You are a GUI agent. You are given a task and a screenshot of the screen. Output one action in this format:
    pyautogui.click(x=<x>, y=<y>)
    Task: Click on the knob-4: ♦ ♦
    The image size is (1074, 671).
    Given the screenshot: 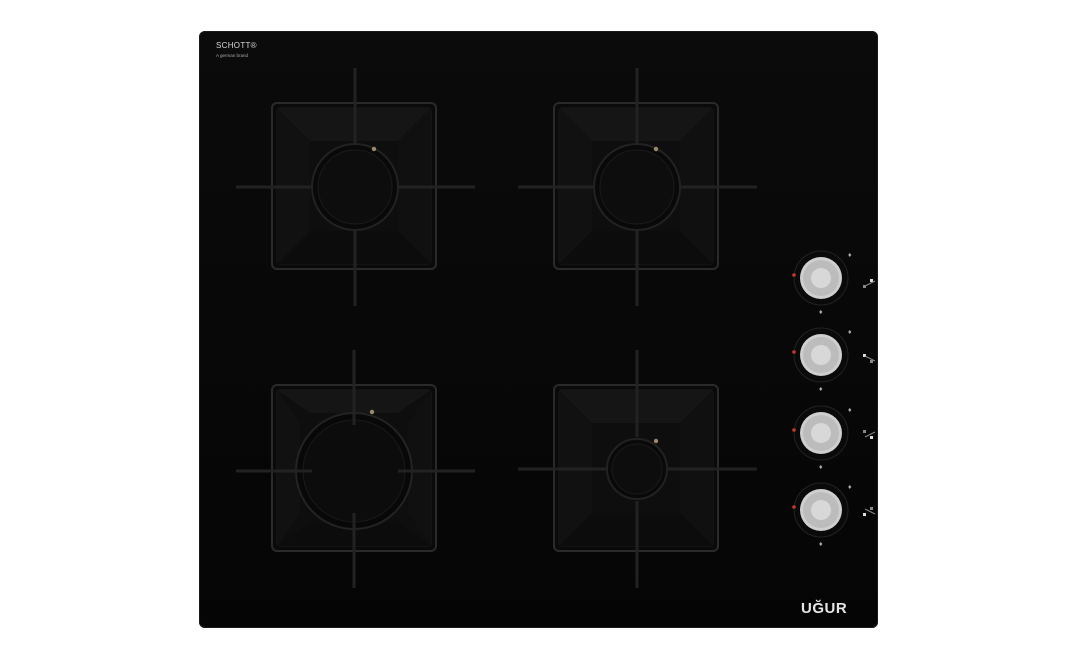 What is the action you would take?
    pyautogui.click(x=822, y=515)
    